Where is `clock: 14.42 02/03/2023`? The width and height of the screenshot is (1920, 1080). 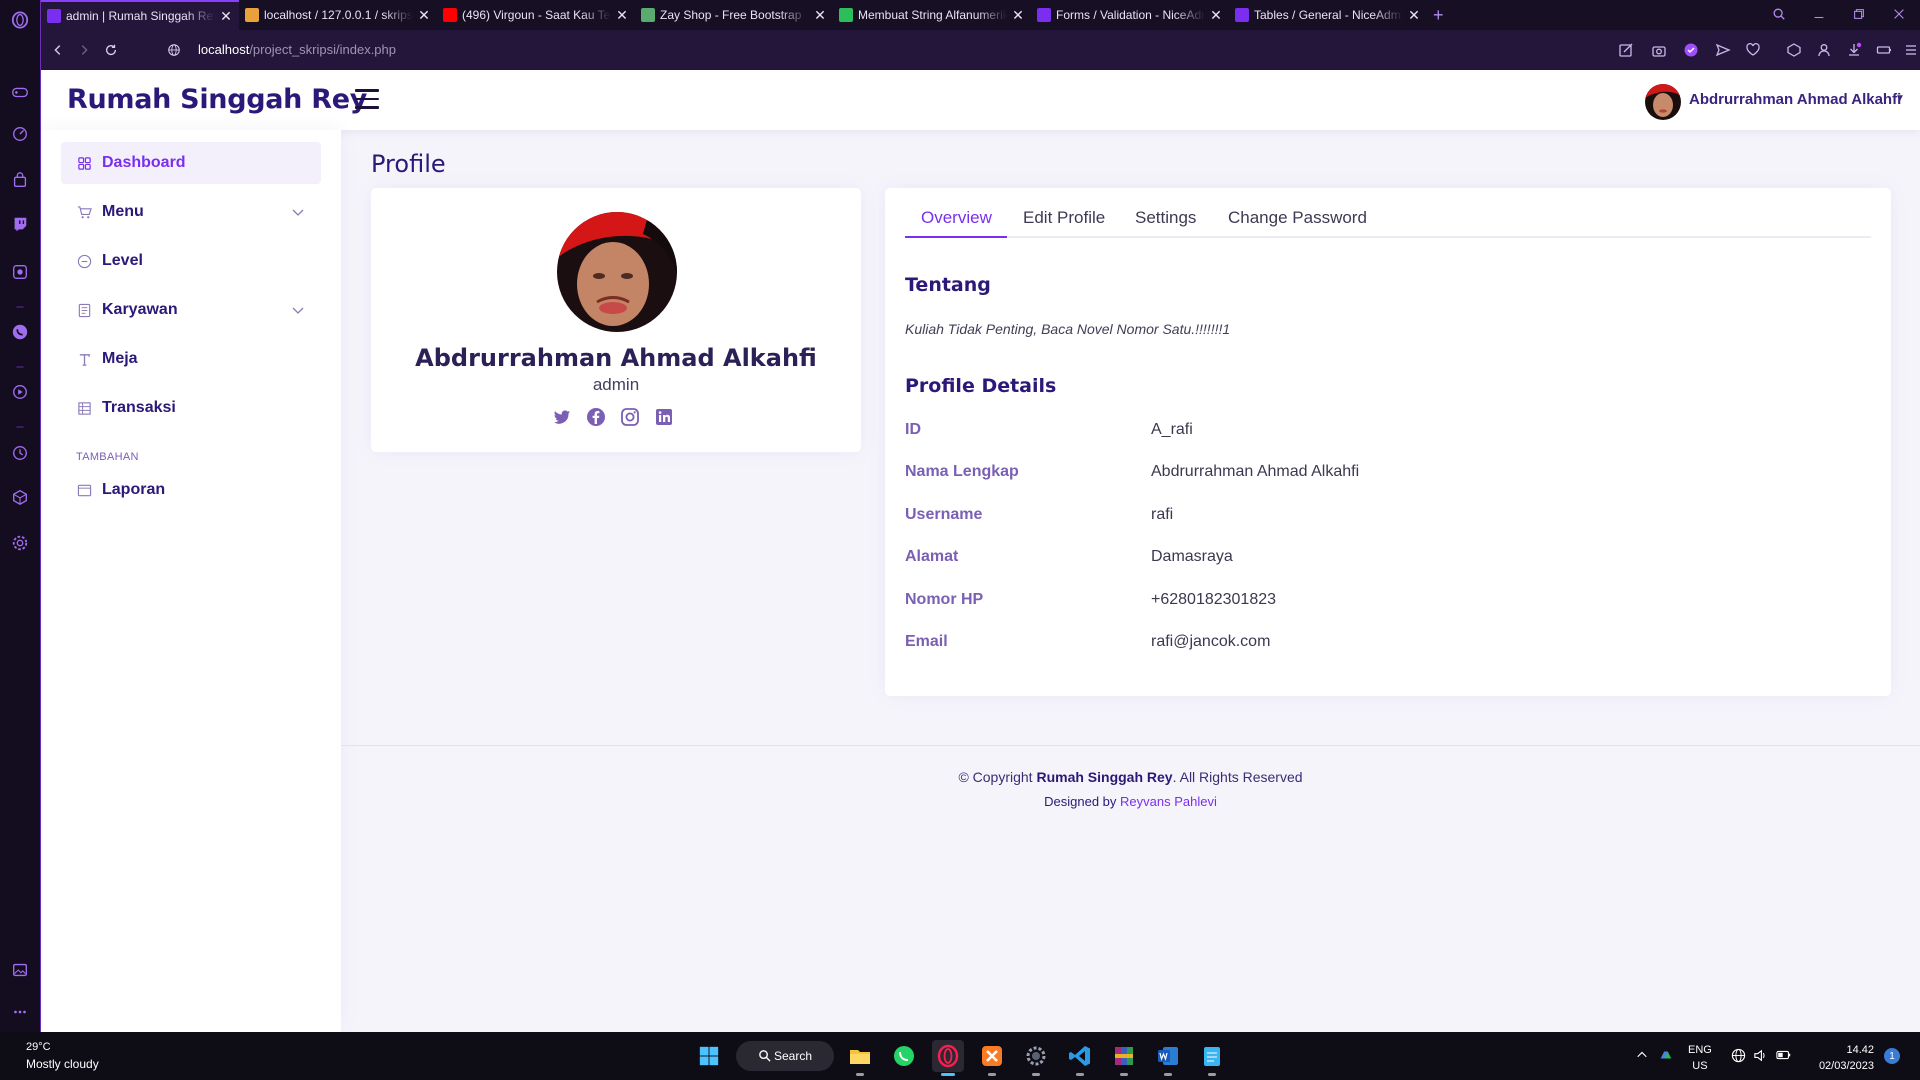 clock: 14.42 02/03/2023 is located at coordinates (1842, 1058).